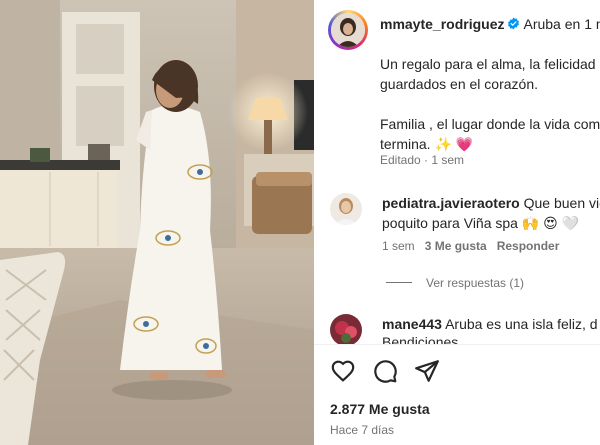 Image resolution: width=600 pixels, height=445 pixels. I want to click on comment-body-line2: poquito para Viña spa 🙌 😍 🤍, so click(481, 223).